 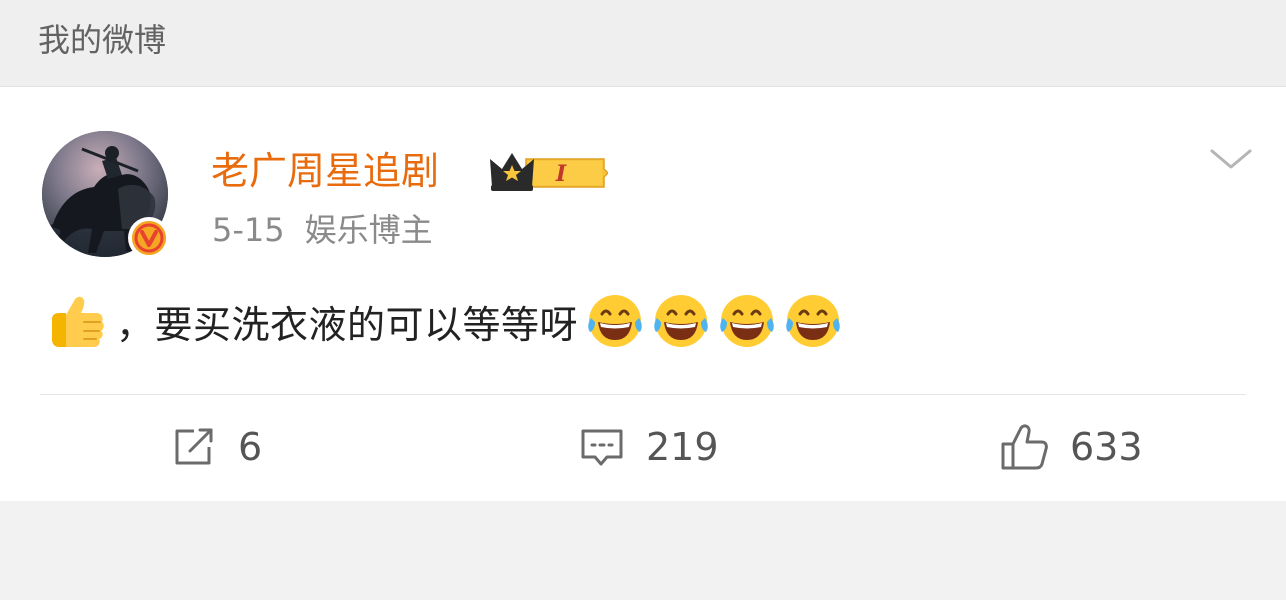 I want to click on thumbs-up-icon, so click(x=78, y=321).